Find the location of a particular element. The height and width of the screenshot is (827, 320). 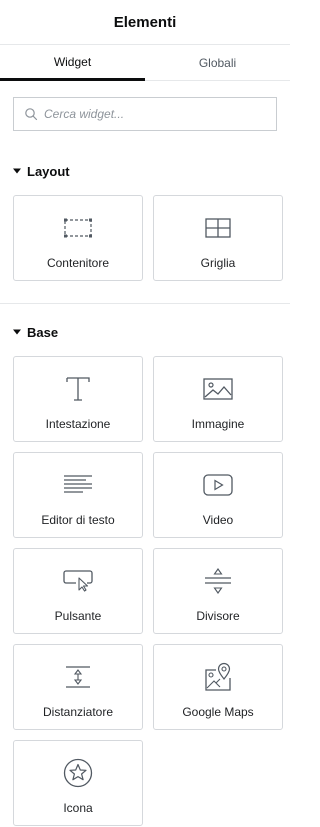

widget-text-editor: Editor di testo is located at coordinates (78, 495).